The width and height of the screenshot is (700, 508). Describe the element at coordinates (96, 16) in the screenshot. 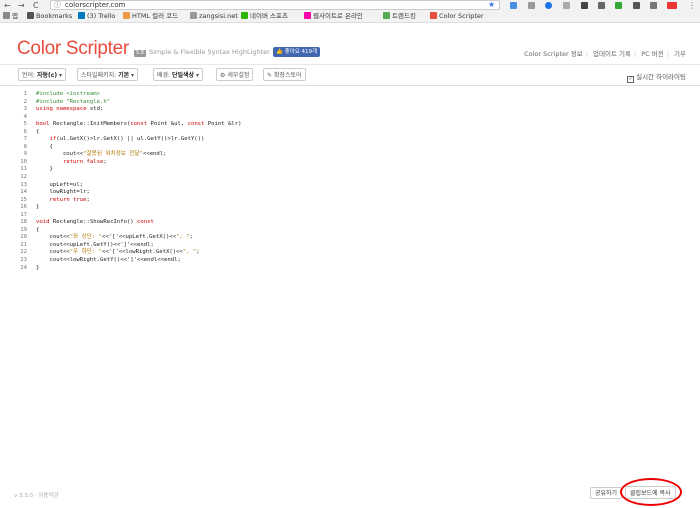

I see `bookmark-item: (3) Trello` at that location.